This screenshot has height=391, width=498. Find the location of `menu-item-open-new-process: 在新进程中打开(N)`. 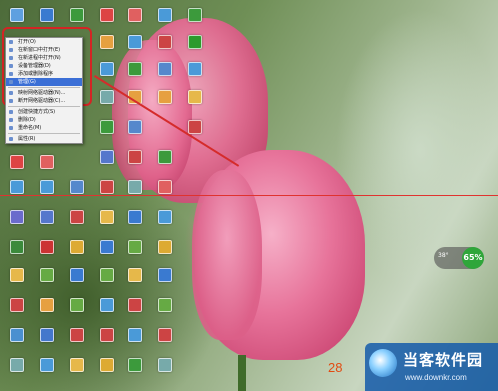

menu-item-open-new-process: 在新进程中打开(N) is located at coordinates (44, 58).